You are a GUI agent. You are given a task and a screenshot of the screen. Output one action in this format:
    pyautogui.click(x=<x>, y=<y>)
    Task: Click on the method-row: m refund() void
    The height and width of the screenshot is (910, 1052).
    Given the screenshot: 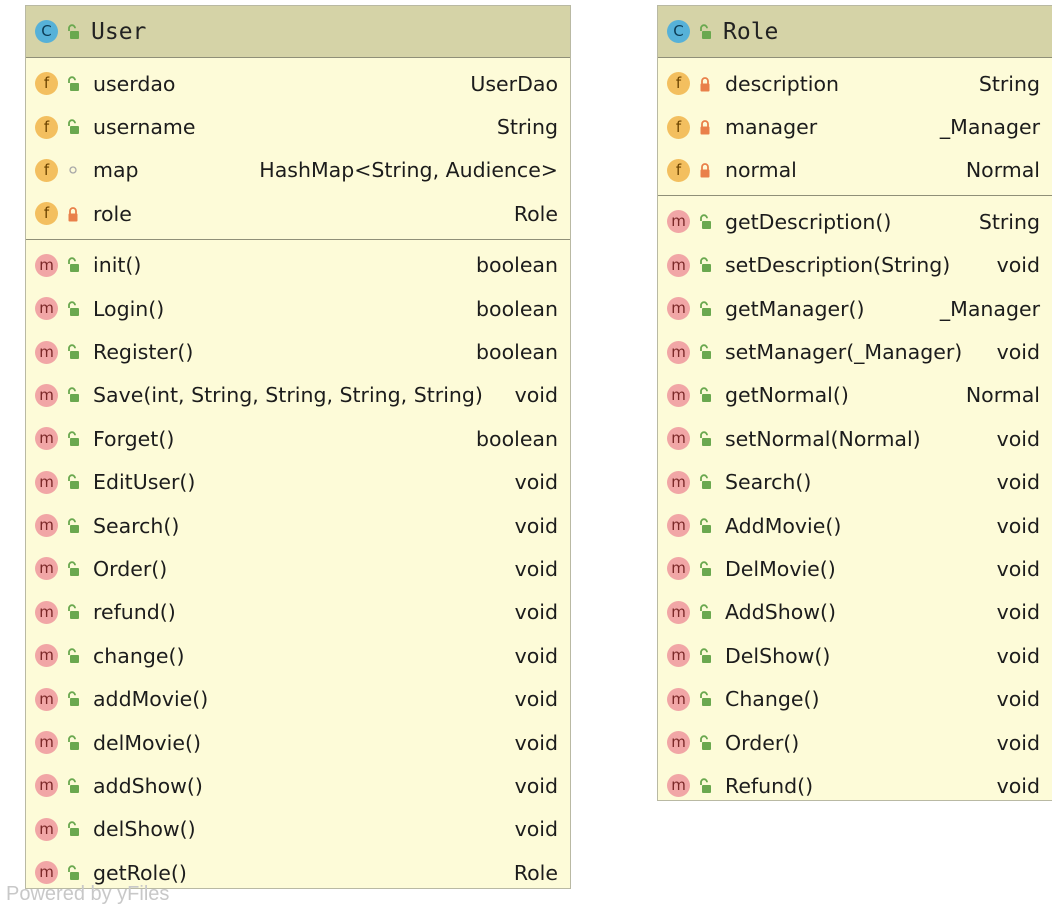 What is the action you would take?
    pyautogui.click(x=298, y=612)
    